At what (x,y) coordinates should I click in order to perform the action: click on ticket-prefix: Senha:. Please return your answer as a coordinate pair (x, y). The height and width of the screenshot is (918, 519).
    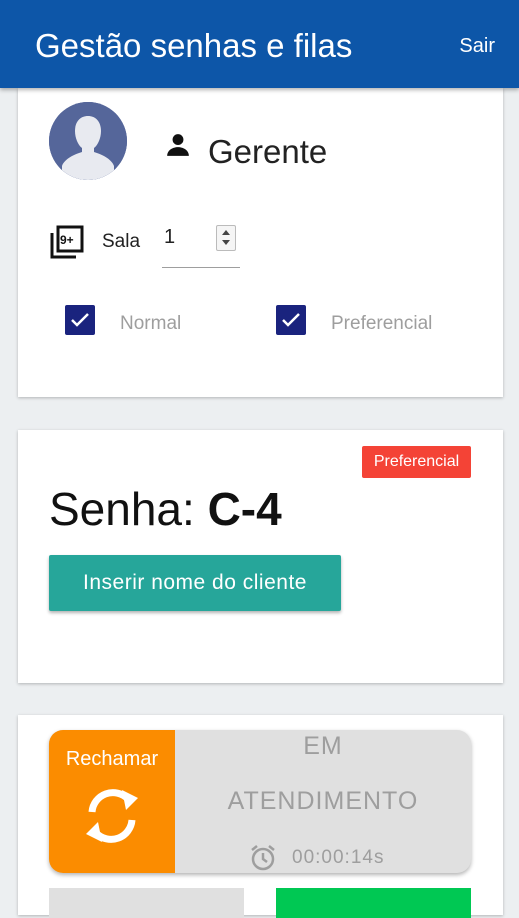
    Looking at the image, I should click on (128, 509).